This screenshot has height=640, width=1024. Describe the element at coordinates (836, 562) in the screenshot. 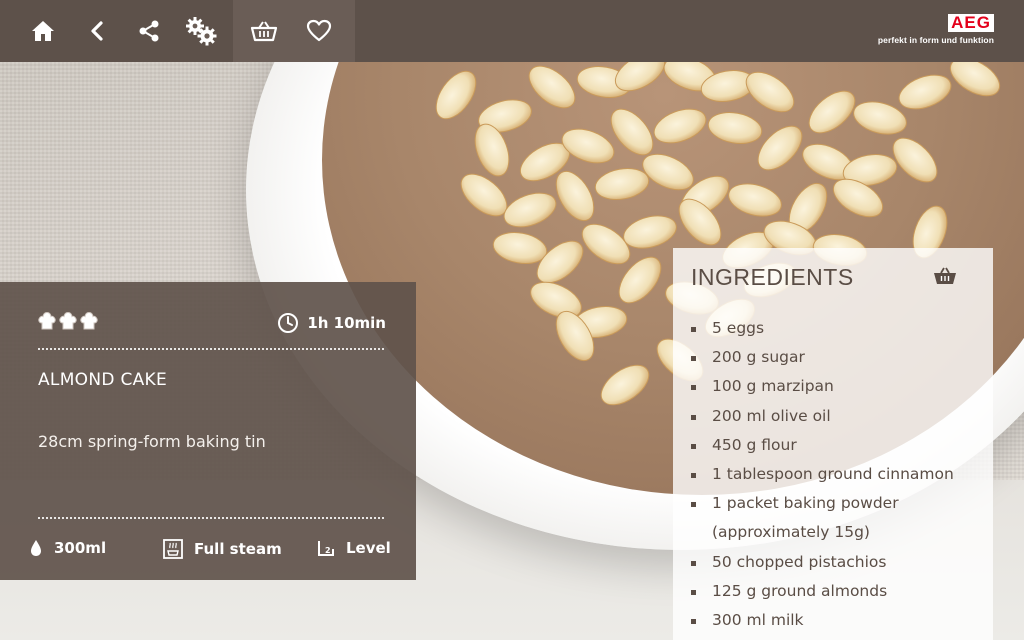

I see `ingredient-item: 50 chopped pistachios` at that location.